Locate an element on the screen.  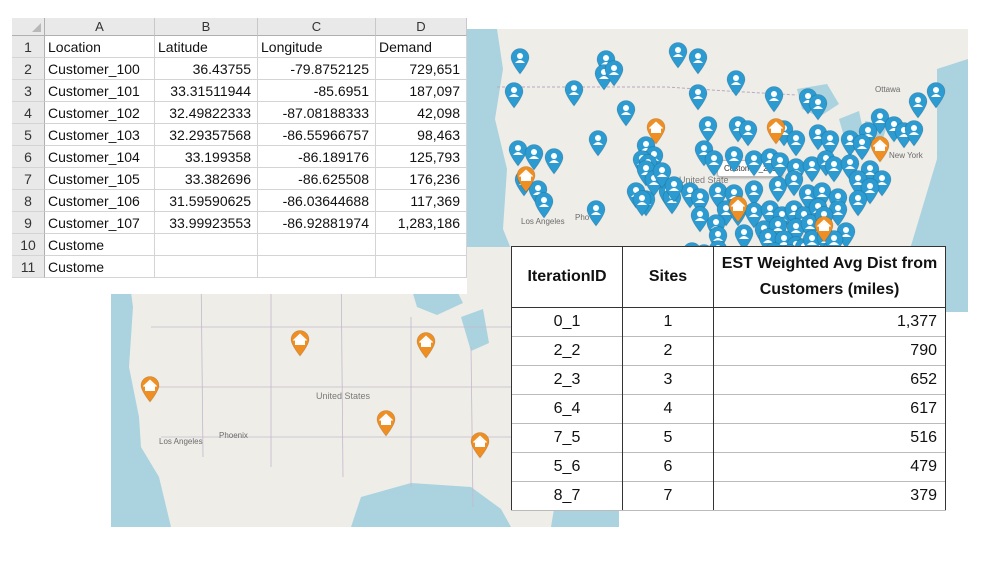
data-cell: 42,098 is located at coordinates (421, 113).